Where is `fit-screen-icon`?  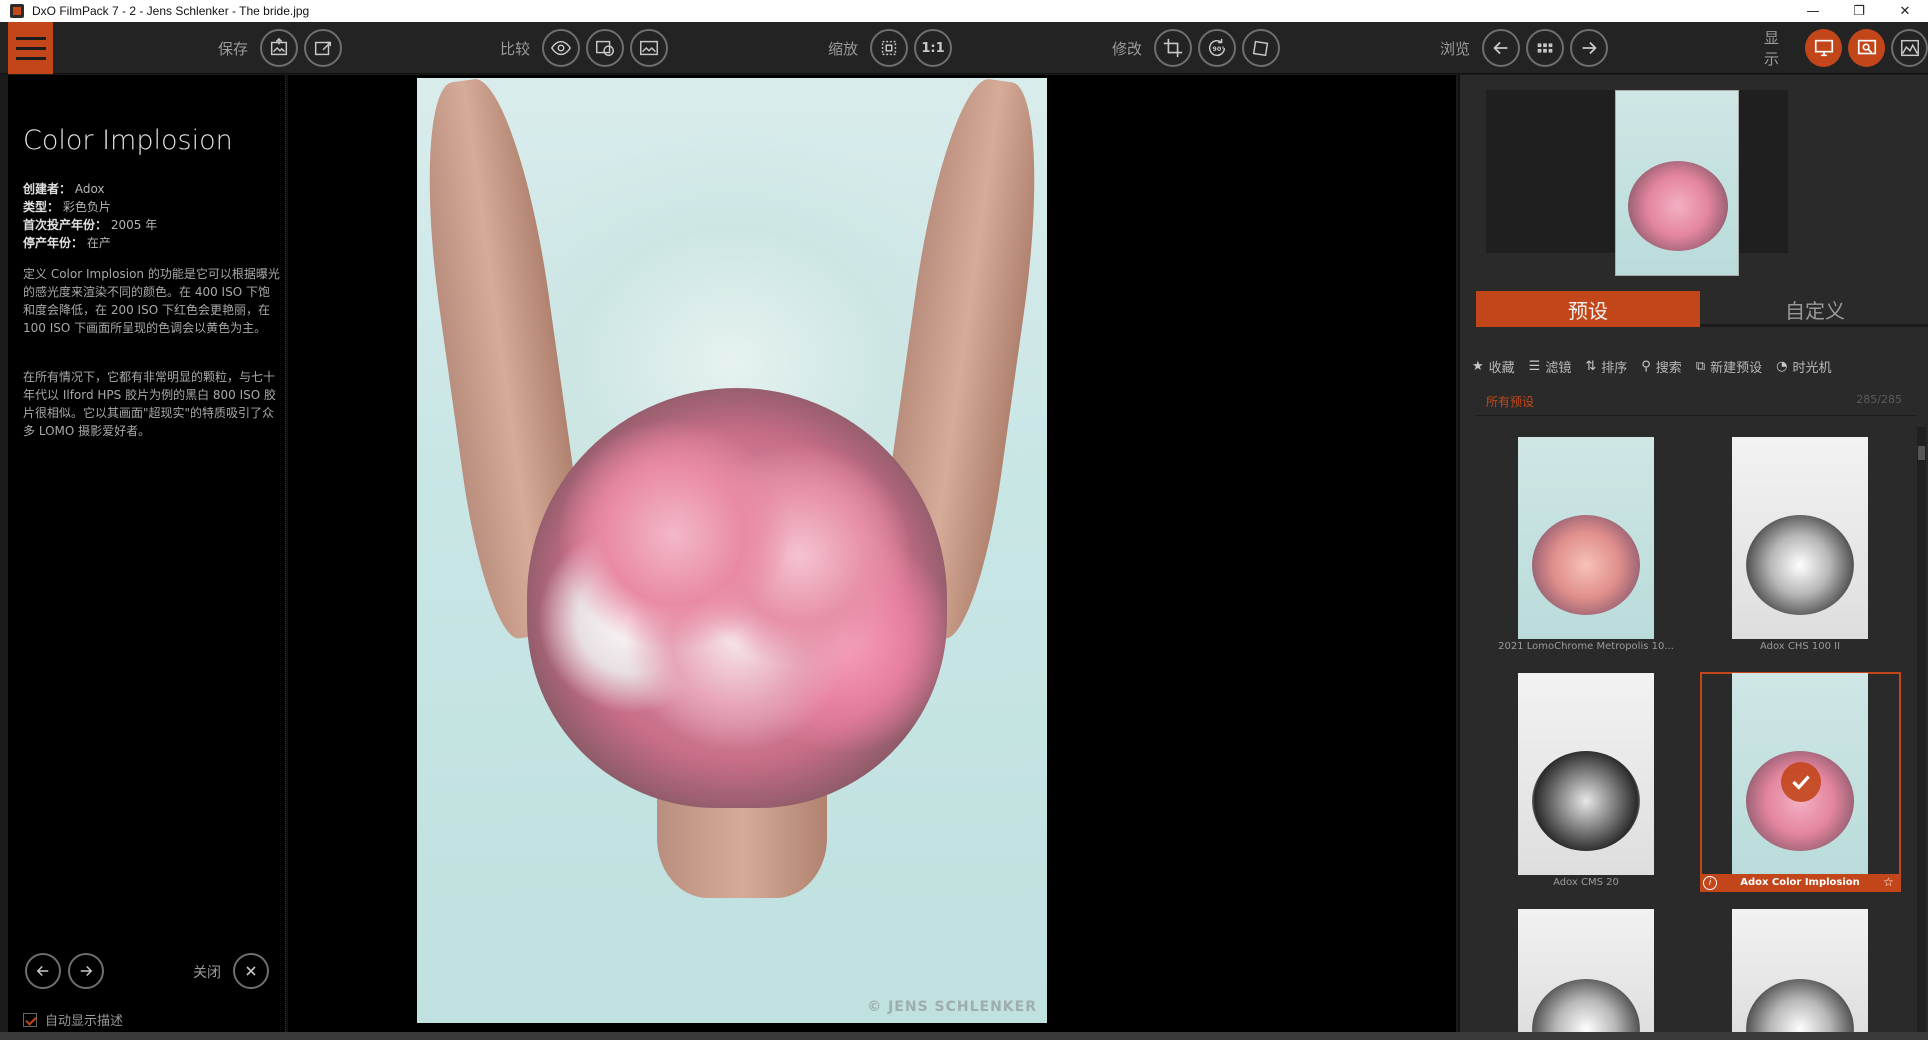 fit-screen-icon is located at coordinates (889, 48).